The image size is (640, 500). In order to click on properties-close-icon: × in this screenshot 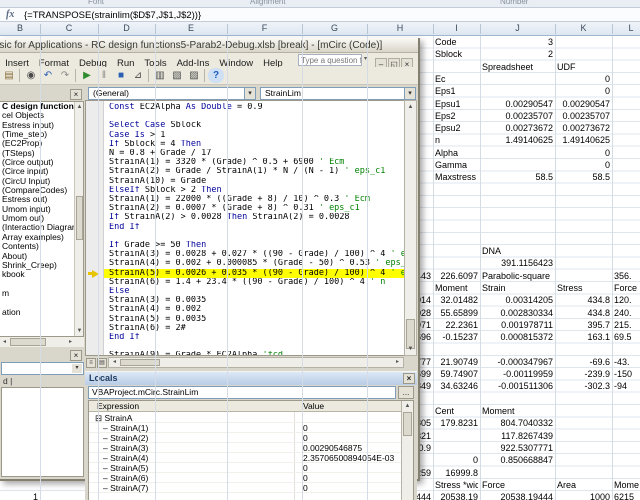, I will do `click(76, 355)`.